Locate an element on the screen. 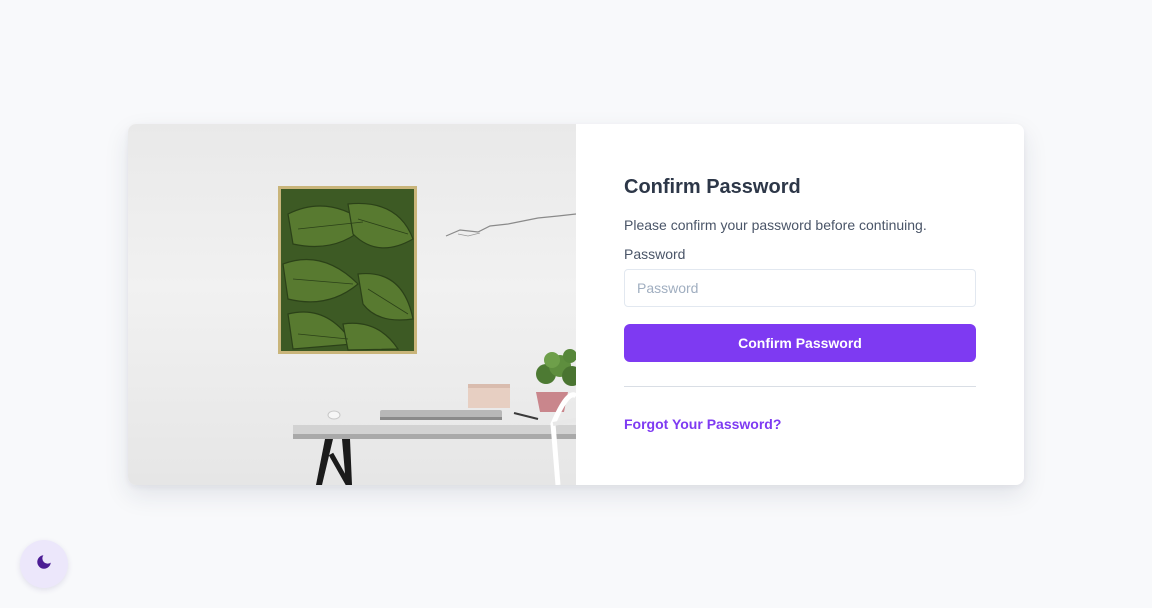  password-input is located at coordinates (800, 288).